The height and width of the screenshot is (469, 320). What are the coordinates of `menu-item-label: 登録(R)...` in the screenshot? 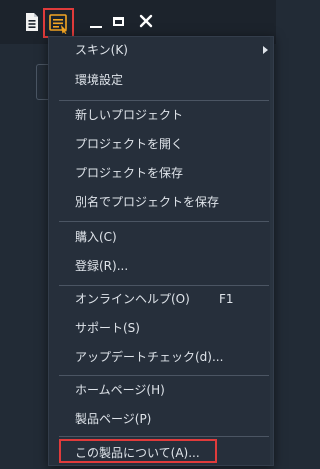 It's located at (102, 266).